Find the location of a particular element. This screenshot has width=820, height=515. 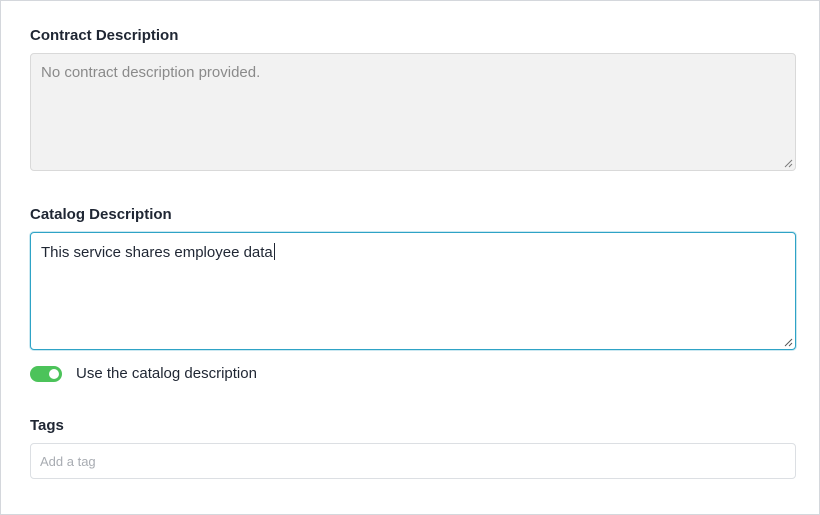

use-catalog-description-toggle is located at coordinates (46, 373).